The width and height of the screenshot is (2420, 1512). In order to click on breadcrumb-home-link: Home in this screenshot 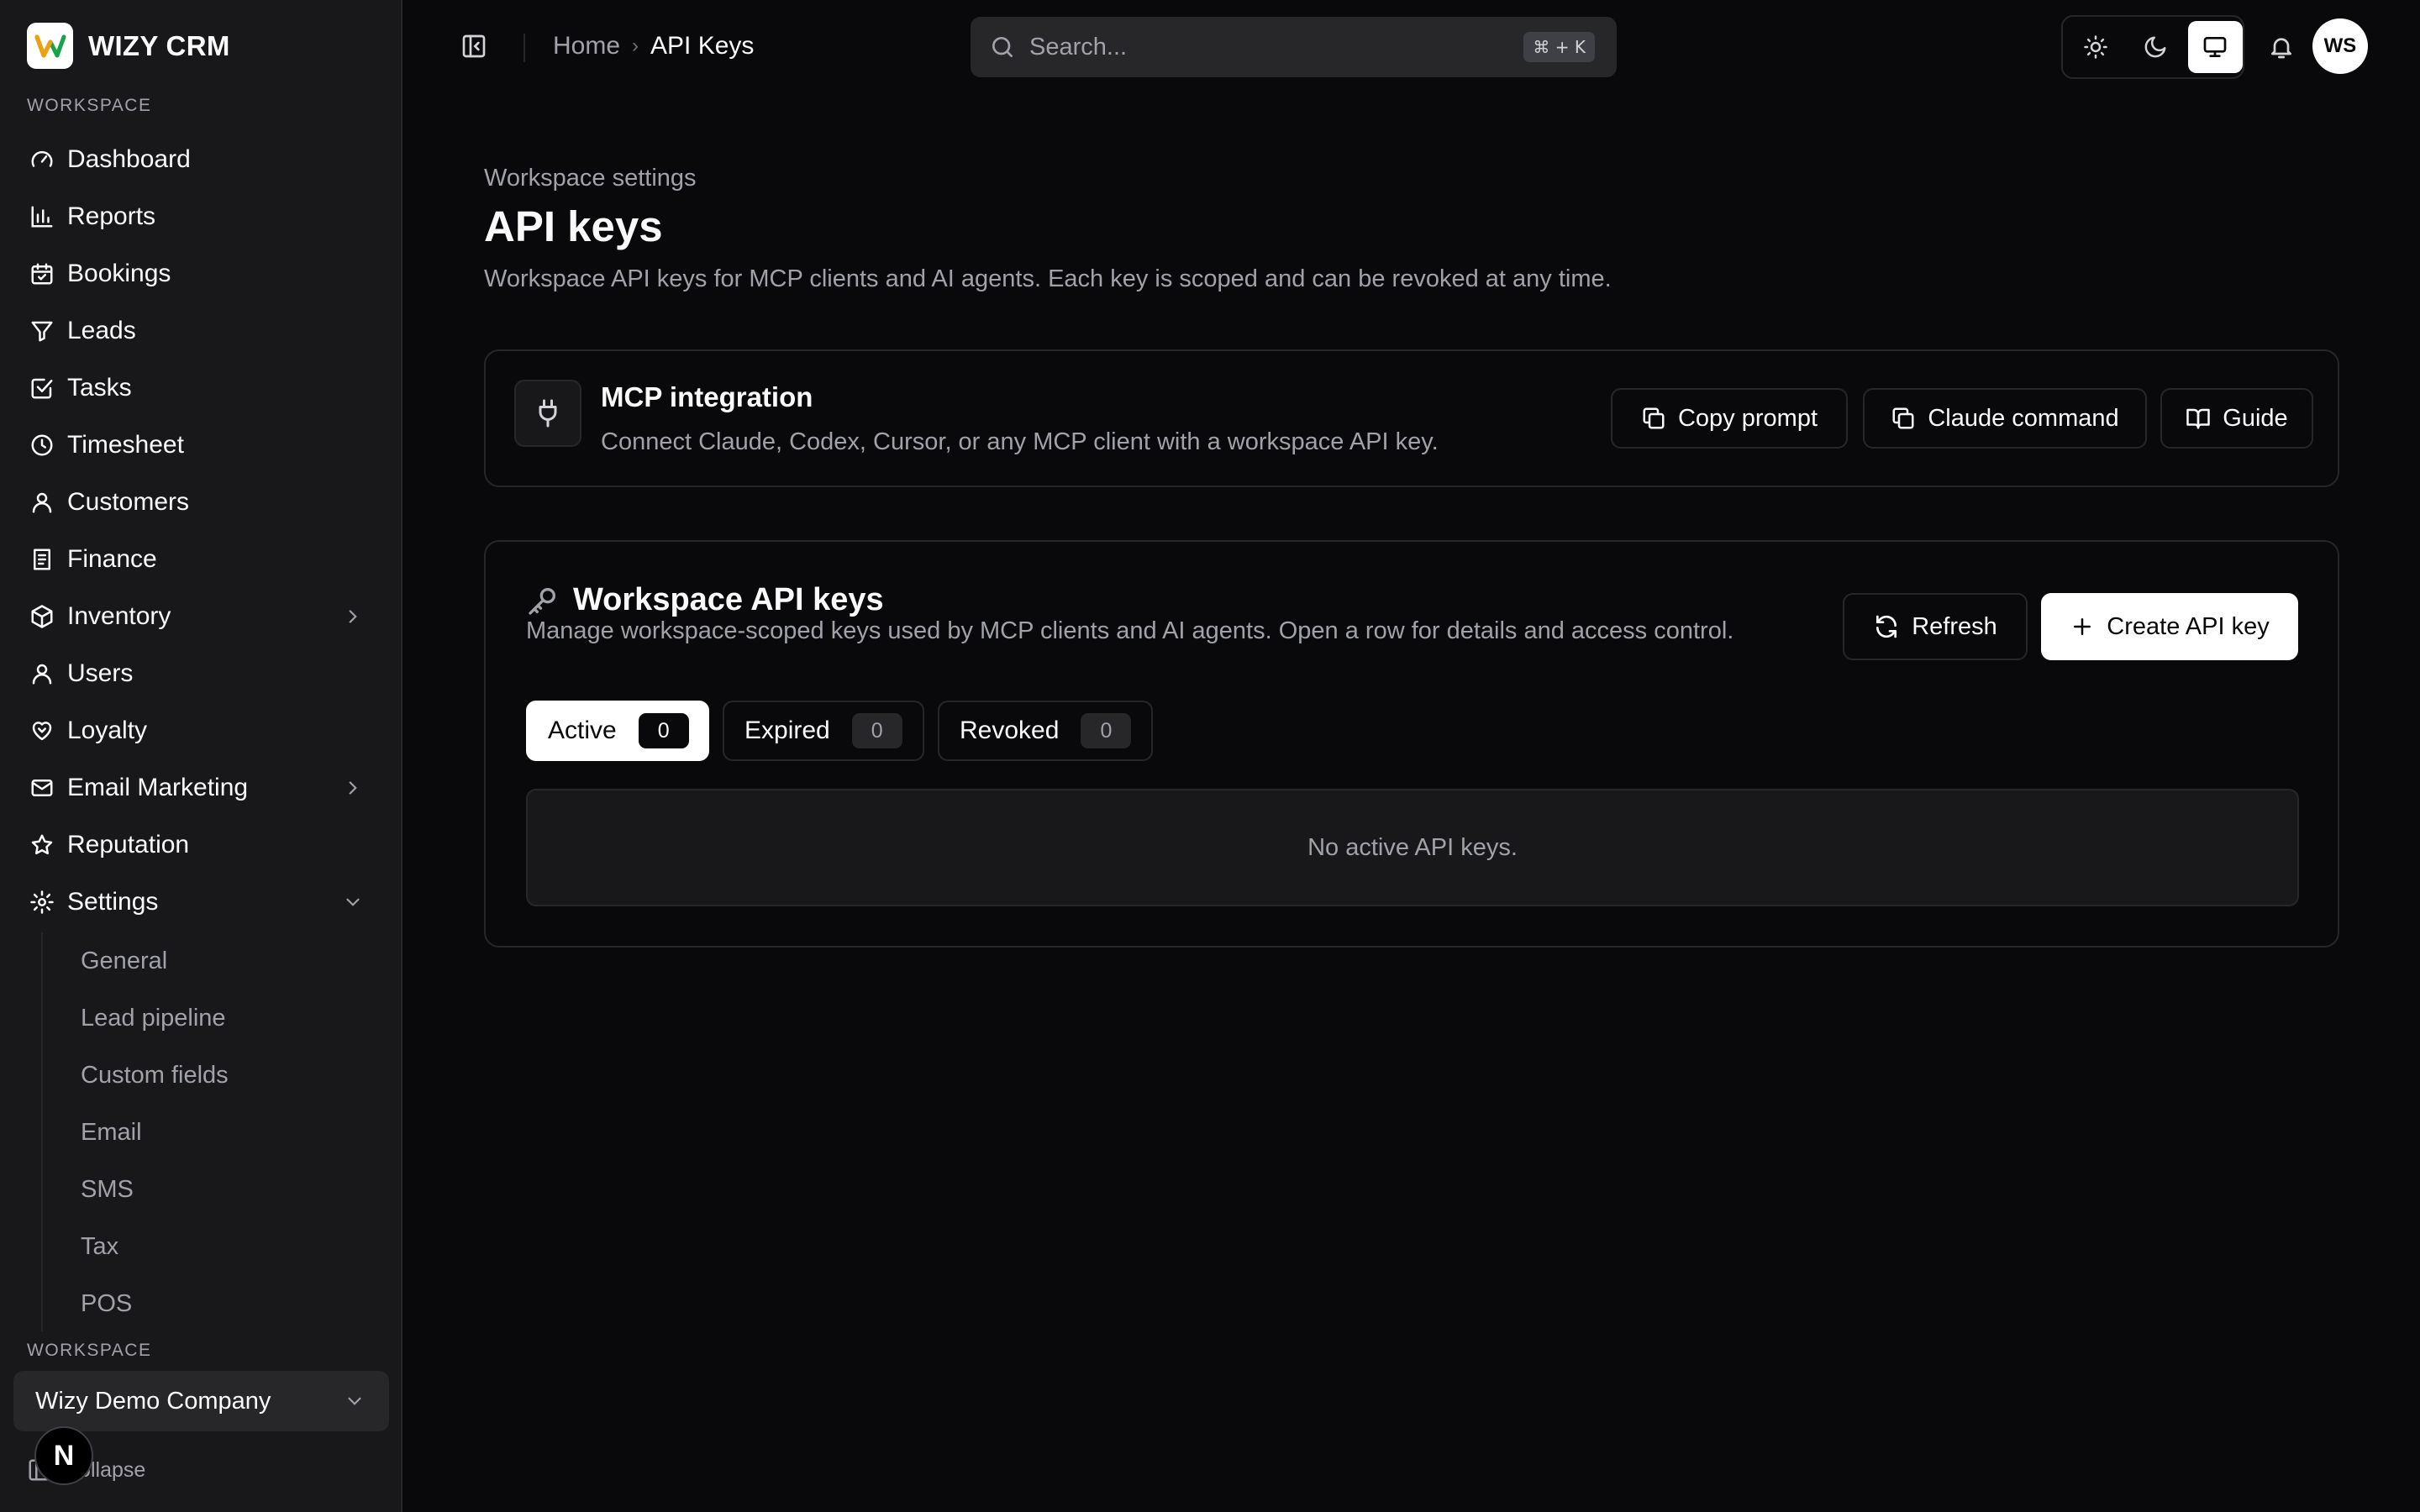, I will do `click(586, 46)`.